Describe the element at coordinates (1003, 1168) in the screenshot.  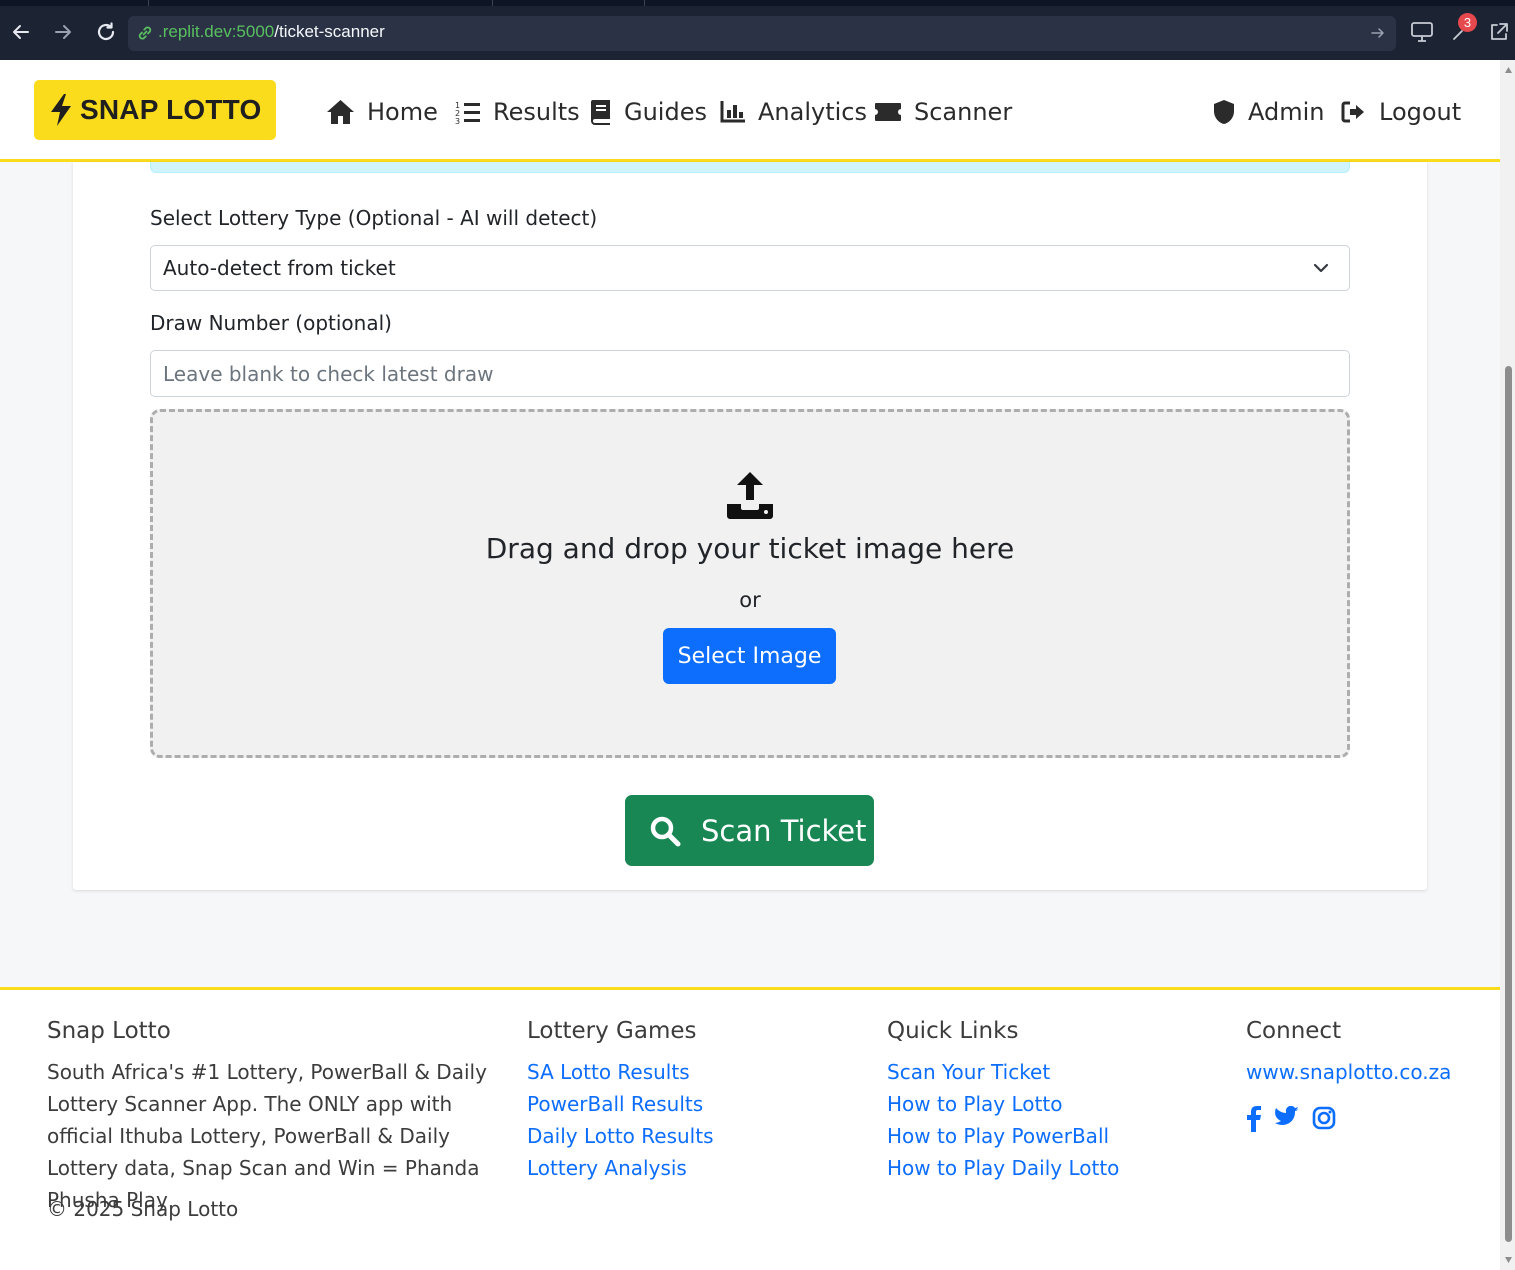
I see `footer-link-how-daily-lotto: How to Play Daily Lotto` at that location.